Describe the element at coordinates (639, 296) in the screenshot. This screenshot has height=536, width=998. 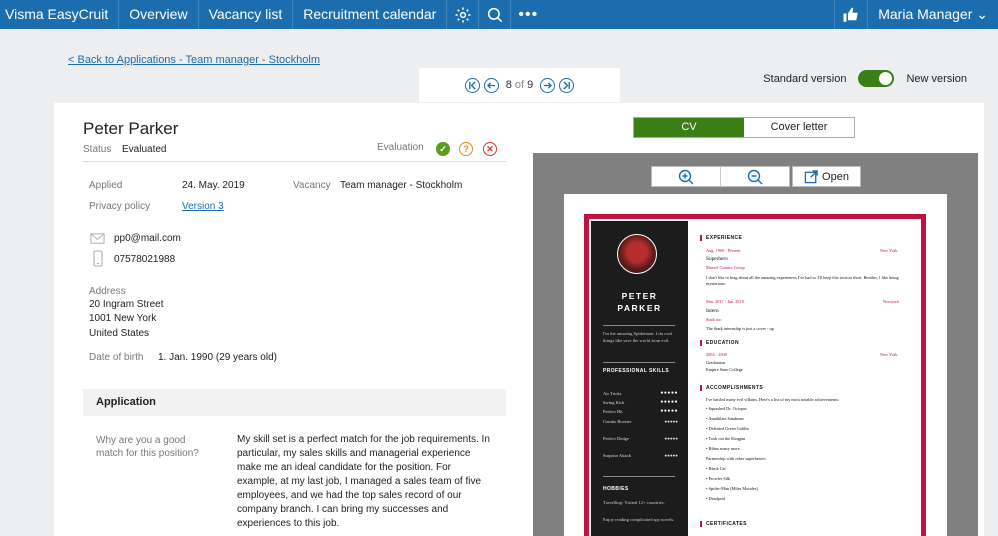
I see `cv-first-name: PETER` at that location.